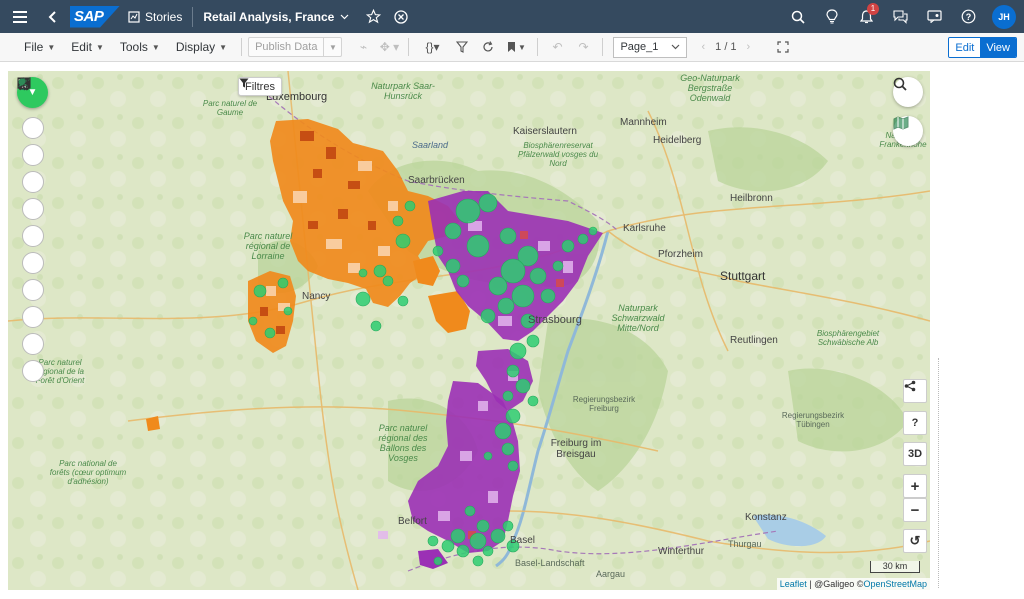 The image size is (1024, 599). I want to click on 3d-toggle-button: 3D, so click(915, 454).